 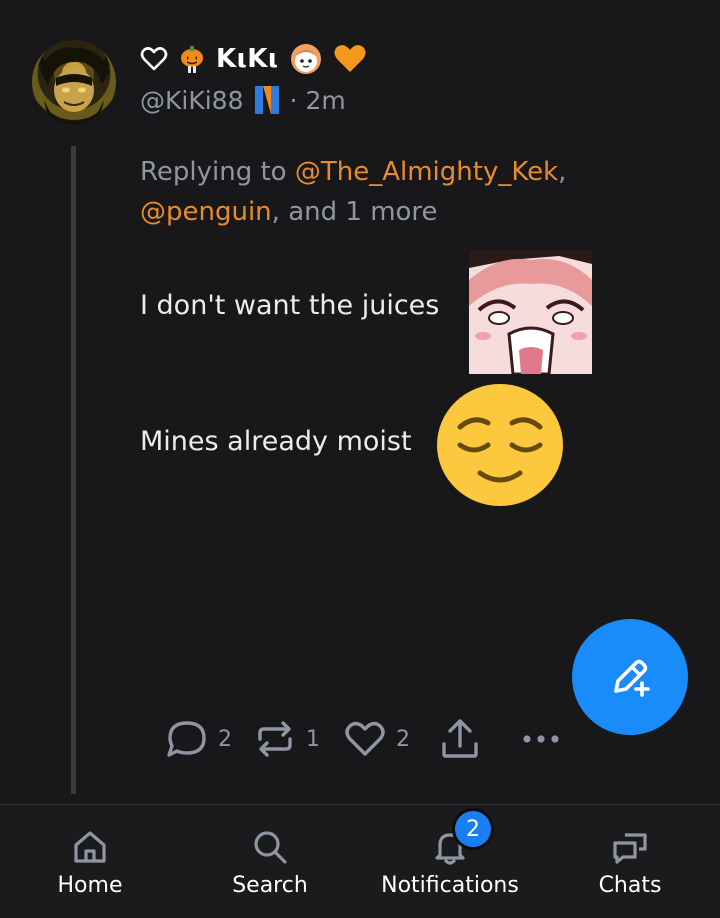 I want to click on display-name: KιKι, so click(x=247, y=59).